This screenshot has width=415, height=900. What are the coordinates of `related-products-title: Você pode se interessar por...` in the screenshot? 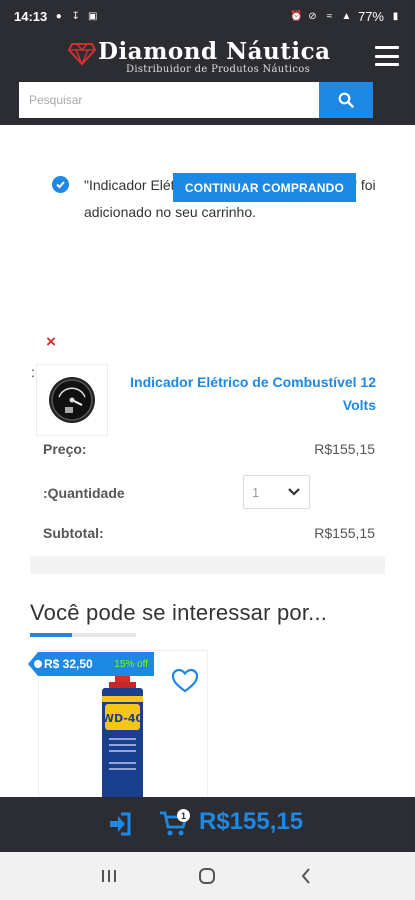 It's located at (179, 612).